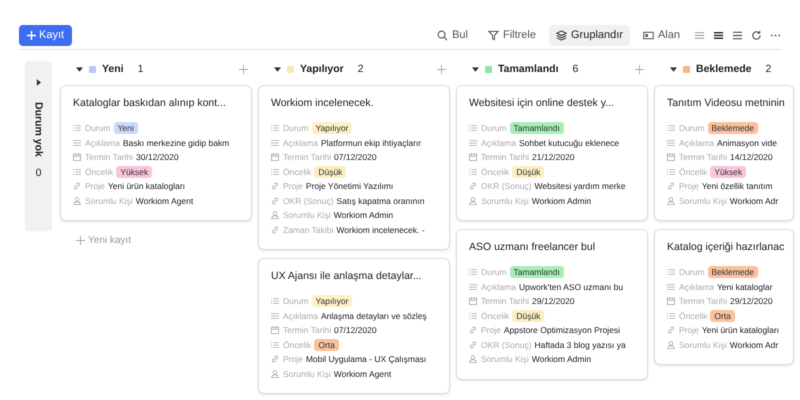 The height and width of the screenshot is (400, 800). Describe the element at coordinates (38, 129) in the screenshot. I see `lane-label: Durum yok` at that location.